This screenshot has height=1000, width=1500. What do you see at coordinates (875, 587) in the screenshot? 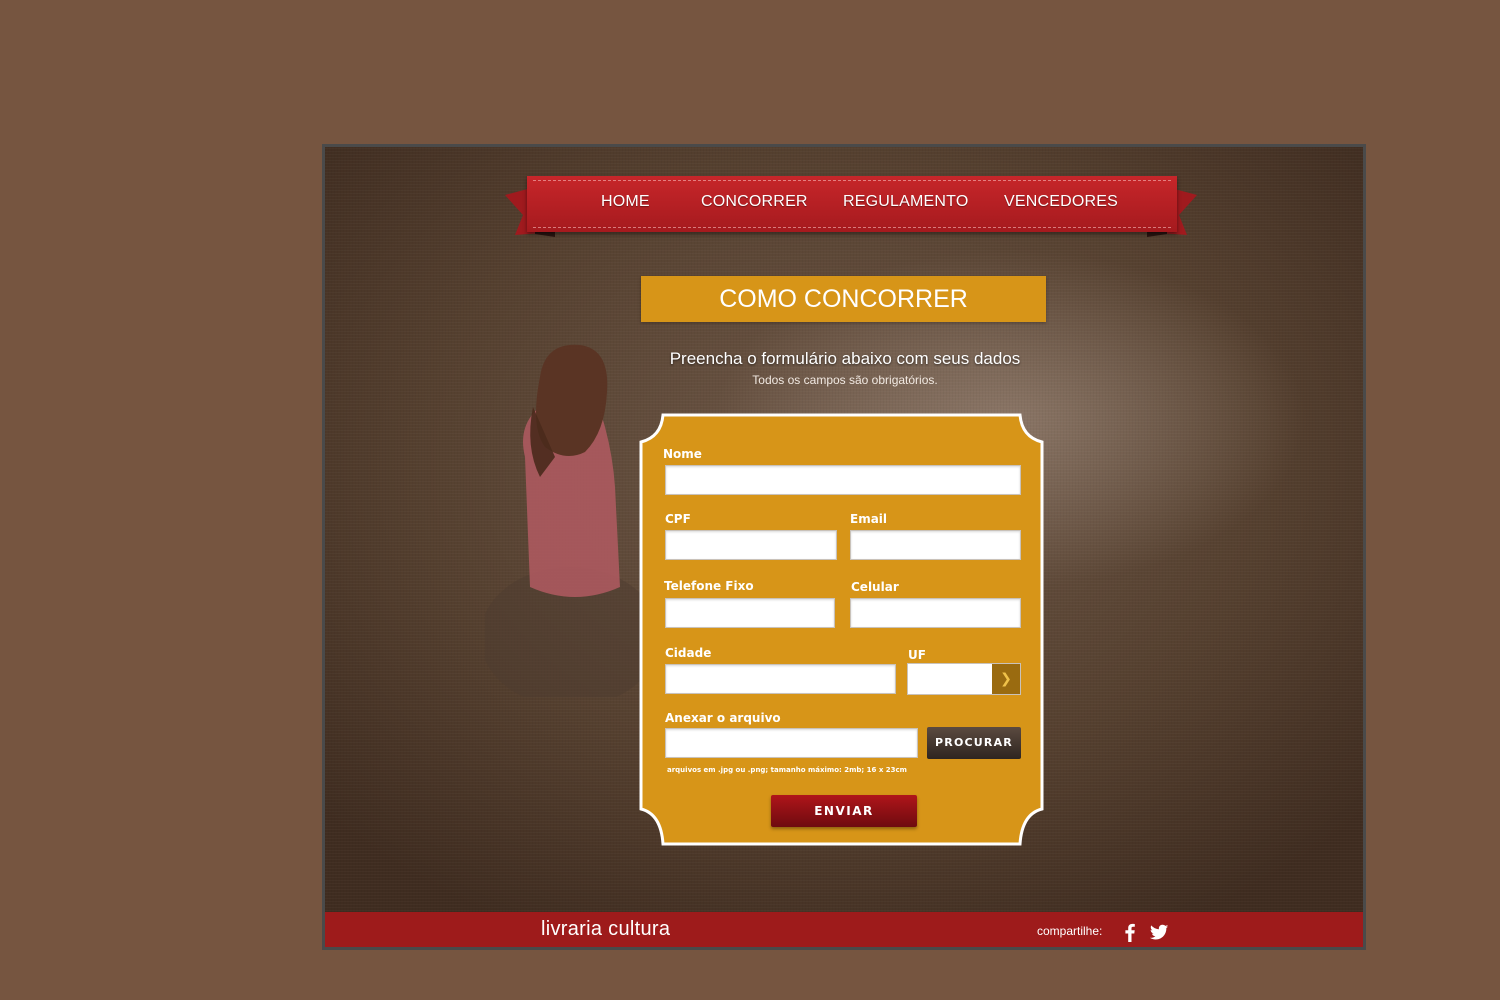
I see `celular-label: Celular` at bounding box center [875, 587].